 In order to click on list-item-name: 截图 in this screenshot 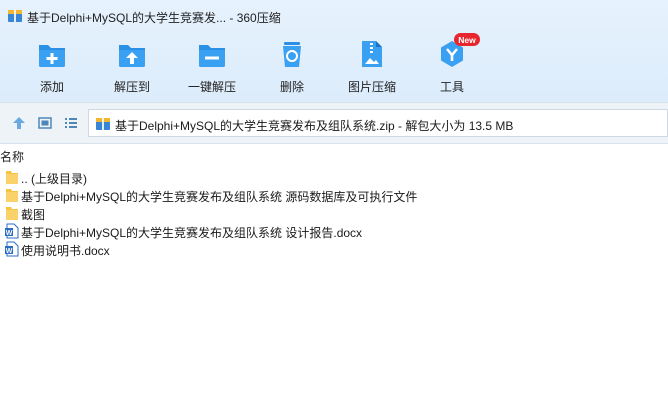, I will do `click(33, 215)`.